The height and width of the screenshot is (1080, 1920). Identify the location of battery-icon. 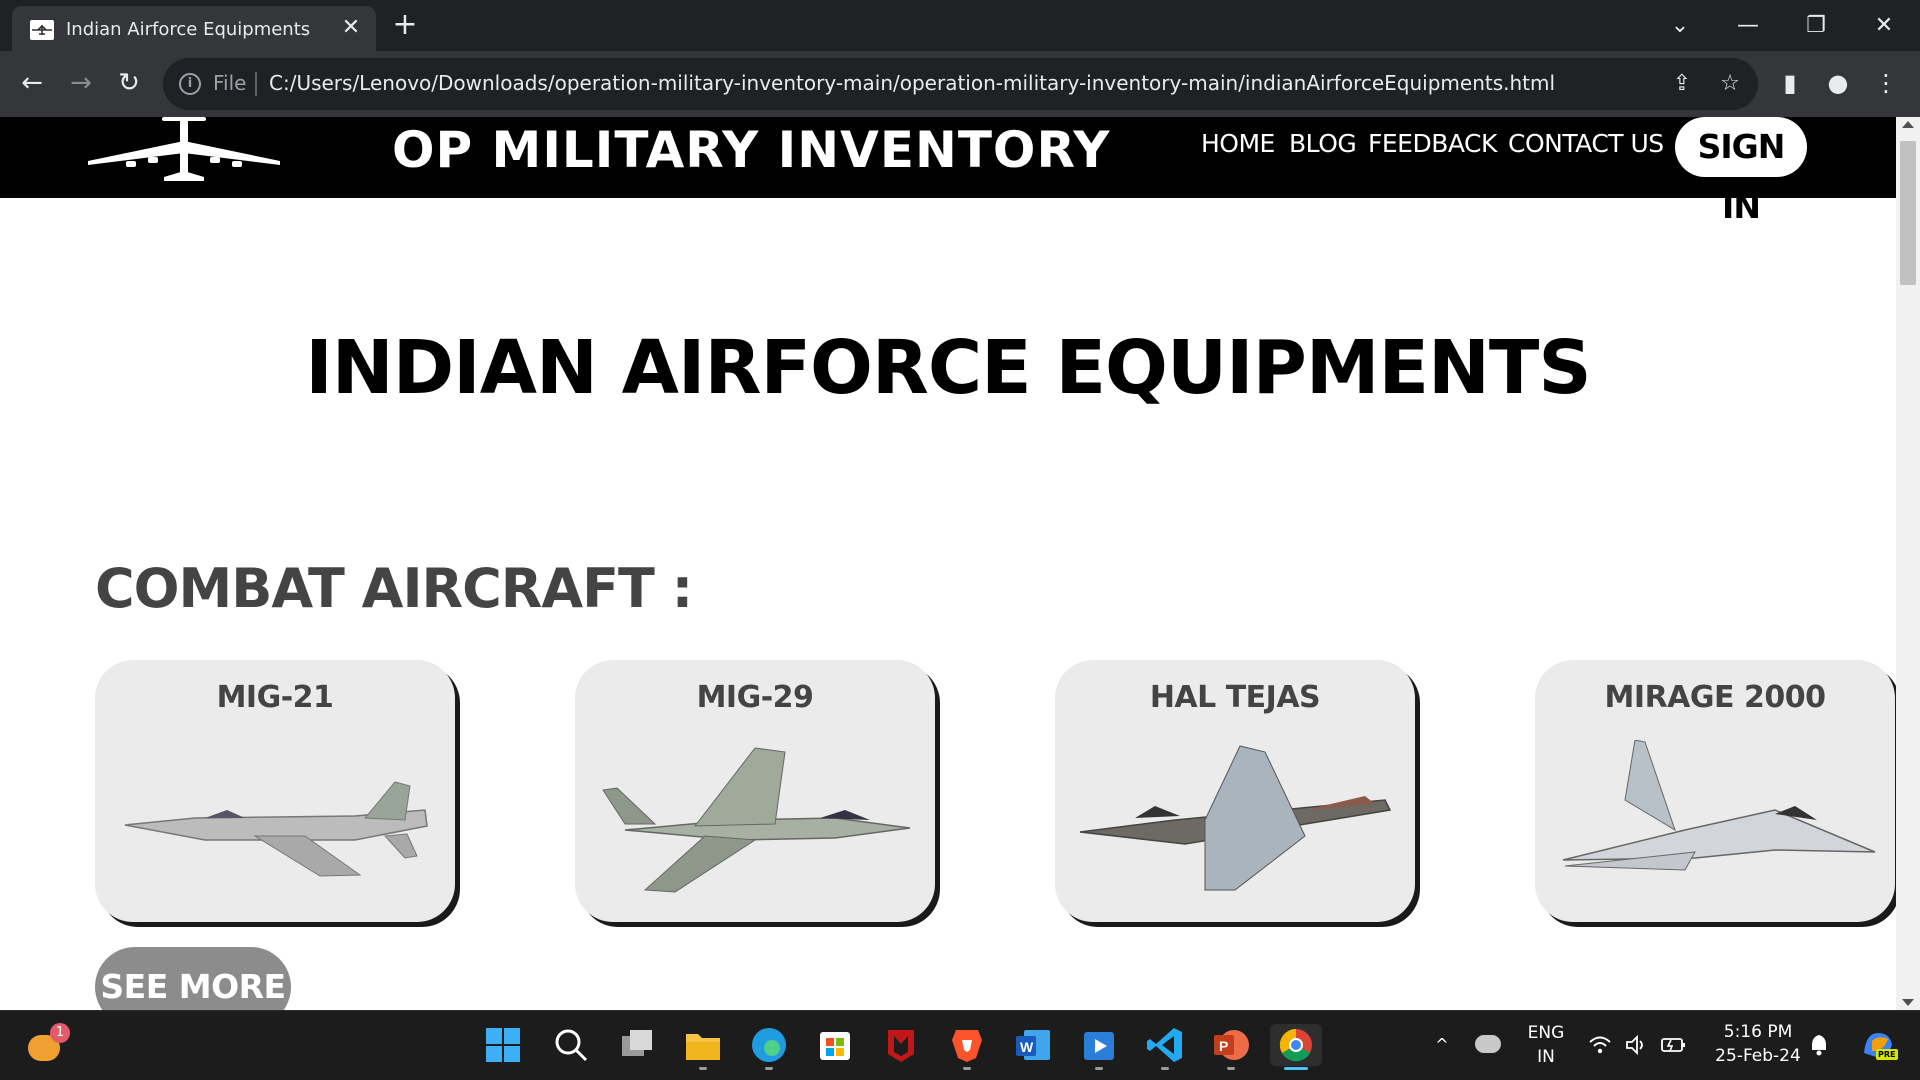
(1674, 1045).